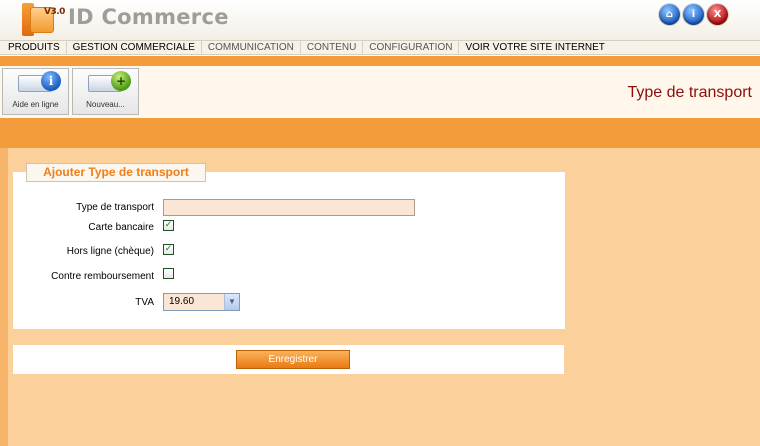 This screenshot has height=446, width=760. Describe the element at coordinates (144, 302) in the screenshot. I see `tva-label: TVA` at that location.